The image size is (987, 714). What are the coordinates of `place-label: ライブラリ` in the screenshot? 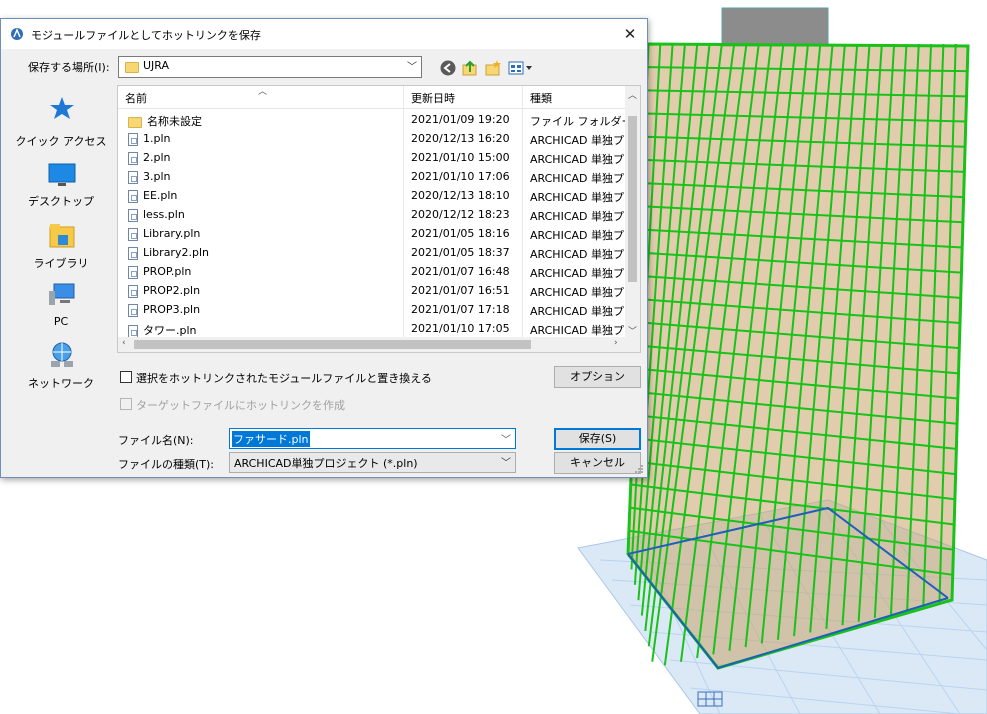 It's located at (61, 263).